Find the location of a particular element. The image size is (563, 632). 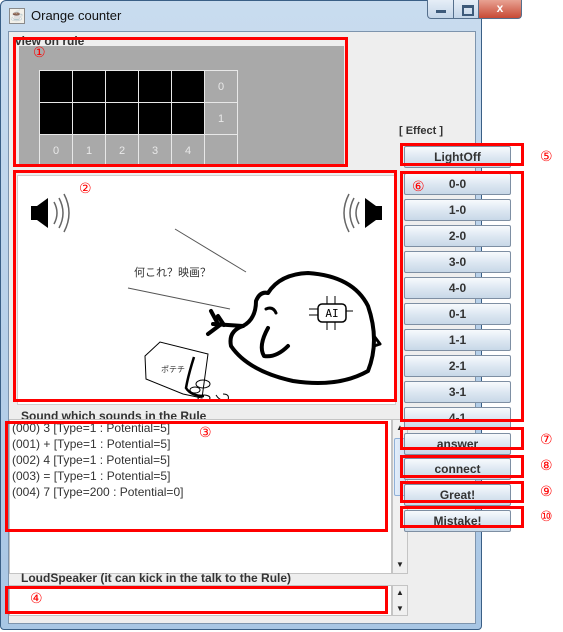

list-item: (002) 4 [Type=1 : Potential=5] is located at coordinates (200, 460).